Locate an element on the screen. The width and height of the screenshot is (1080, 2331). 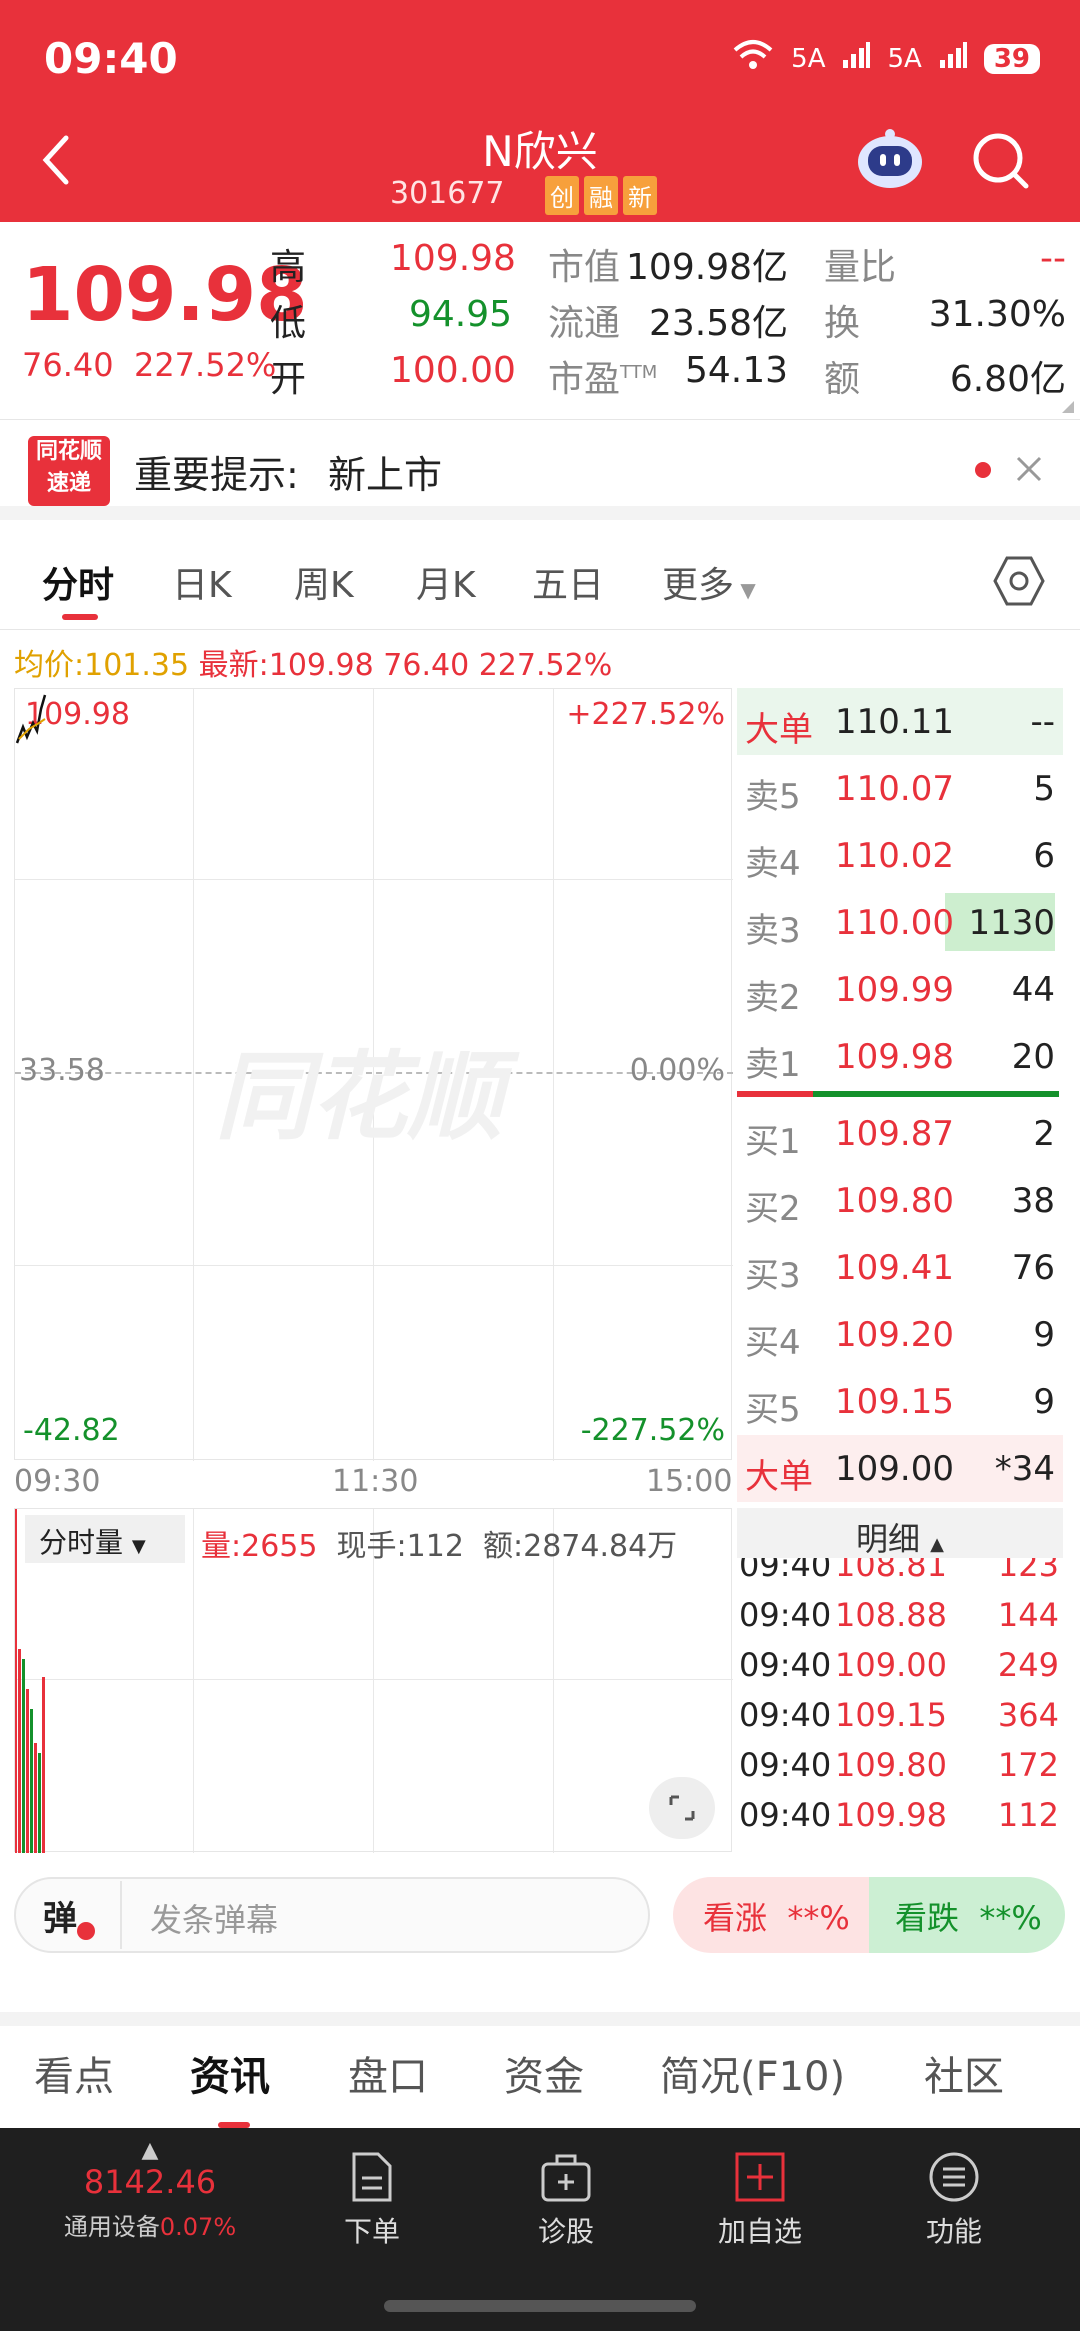
vol-value: 2655 is located at coordinates (279, 1546).